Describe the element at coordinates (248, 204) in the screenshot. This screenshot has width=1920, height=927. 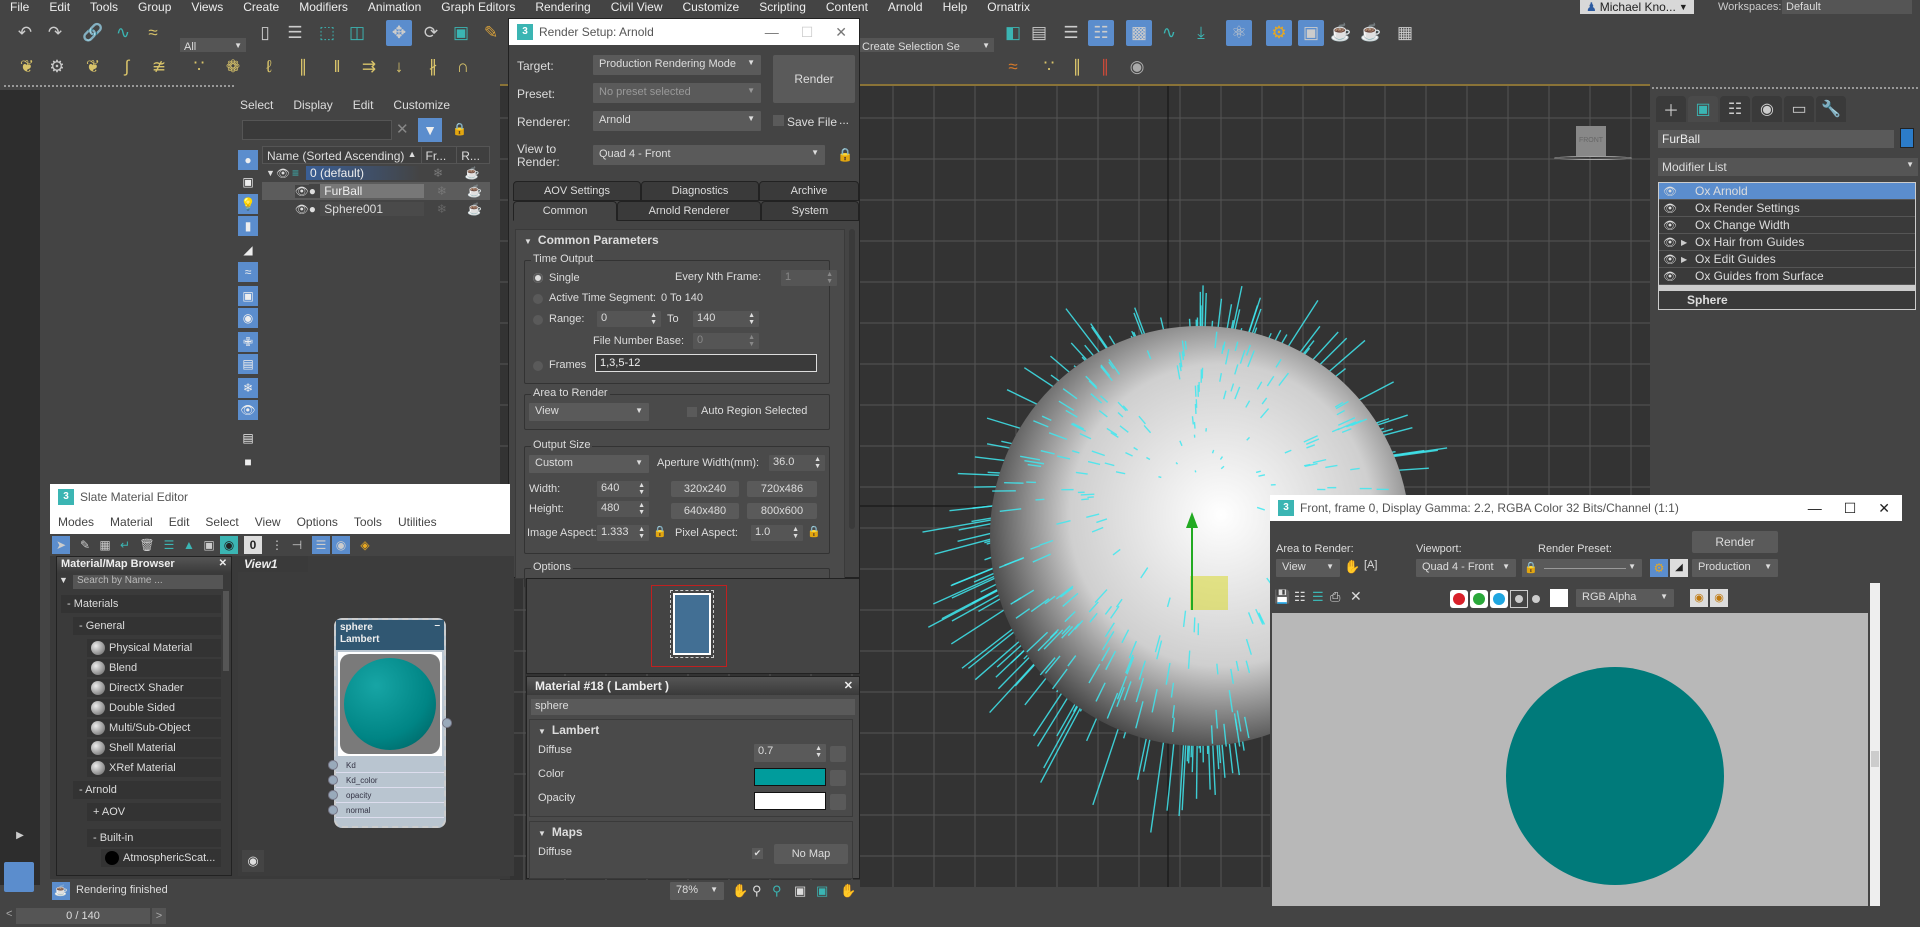
I see `display-lights-icon: 💡` at that location.